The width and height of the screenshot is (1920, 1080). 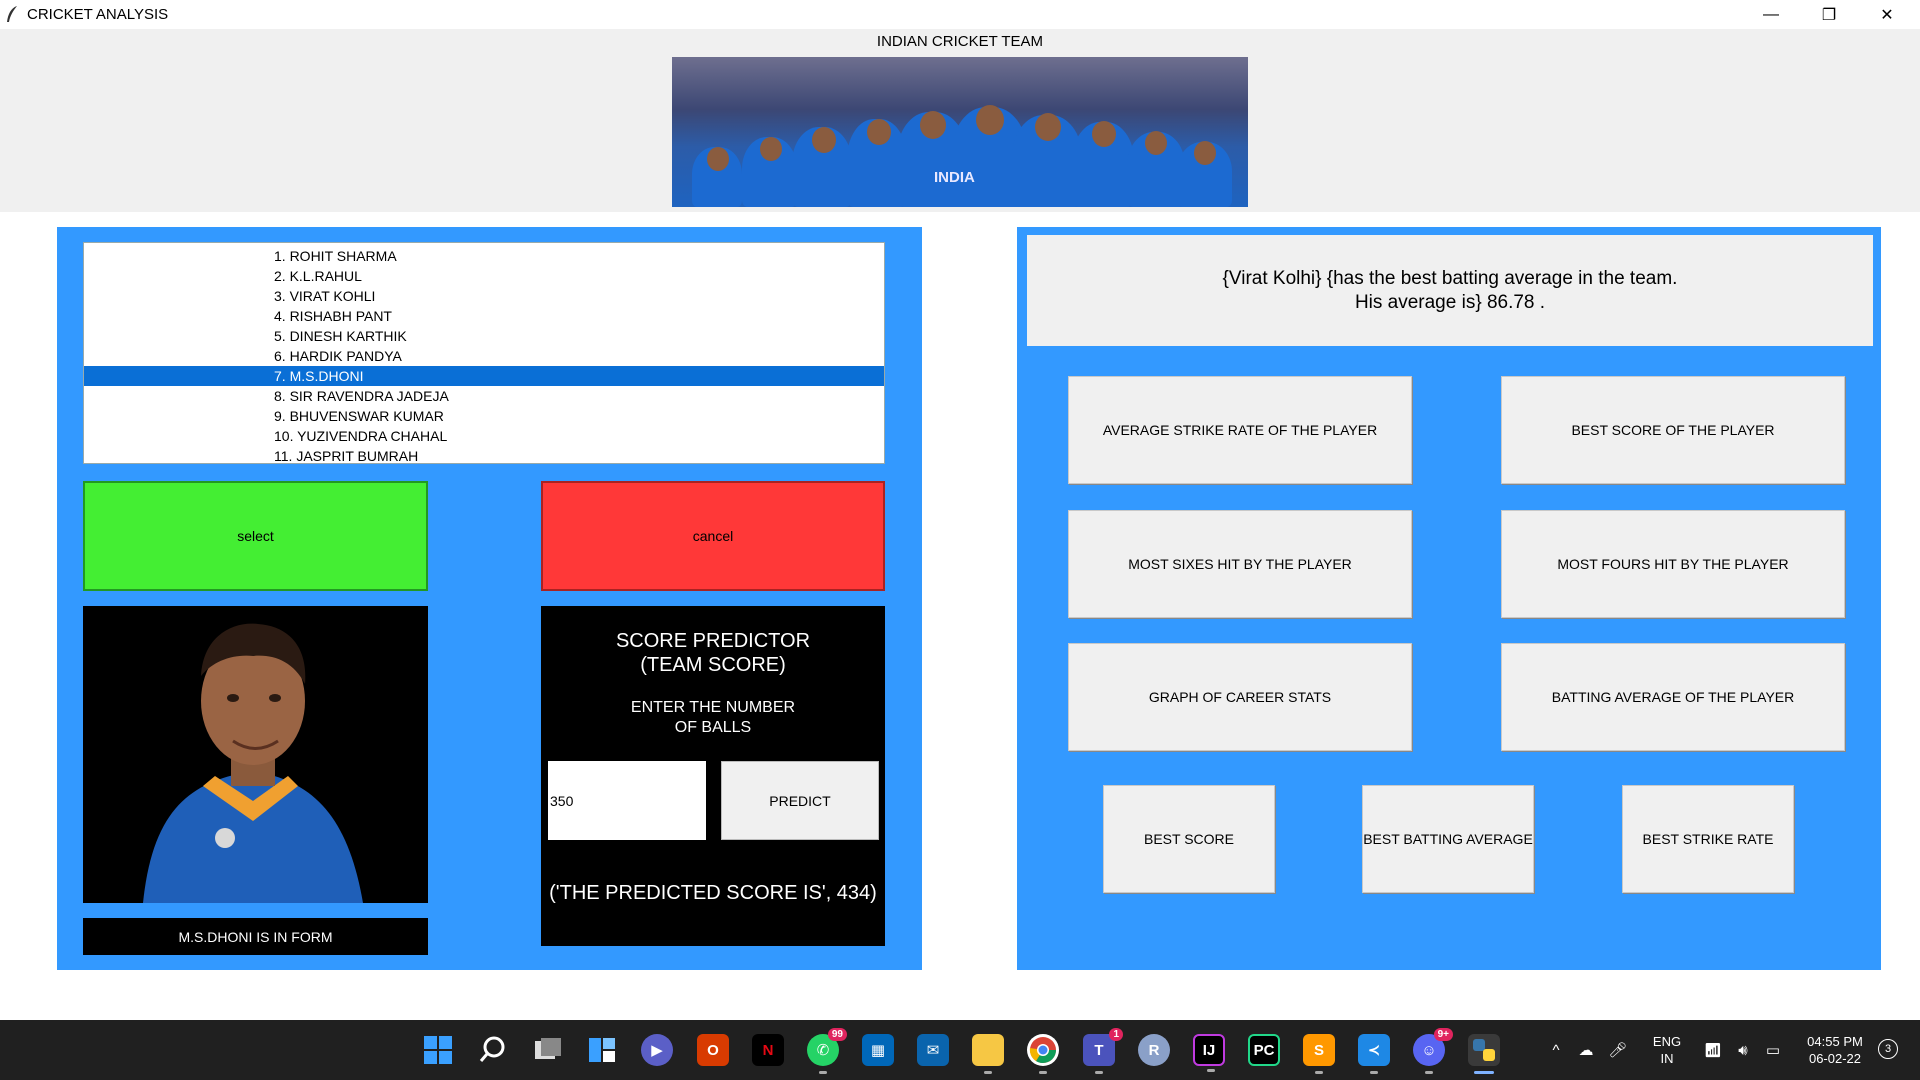 I want to click on file-explorer-icon, so click(x=988, y=1054).